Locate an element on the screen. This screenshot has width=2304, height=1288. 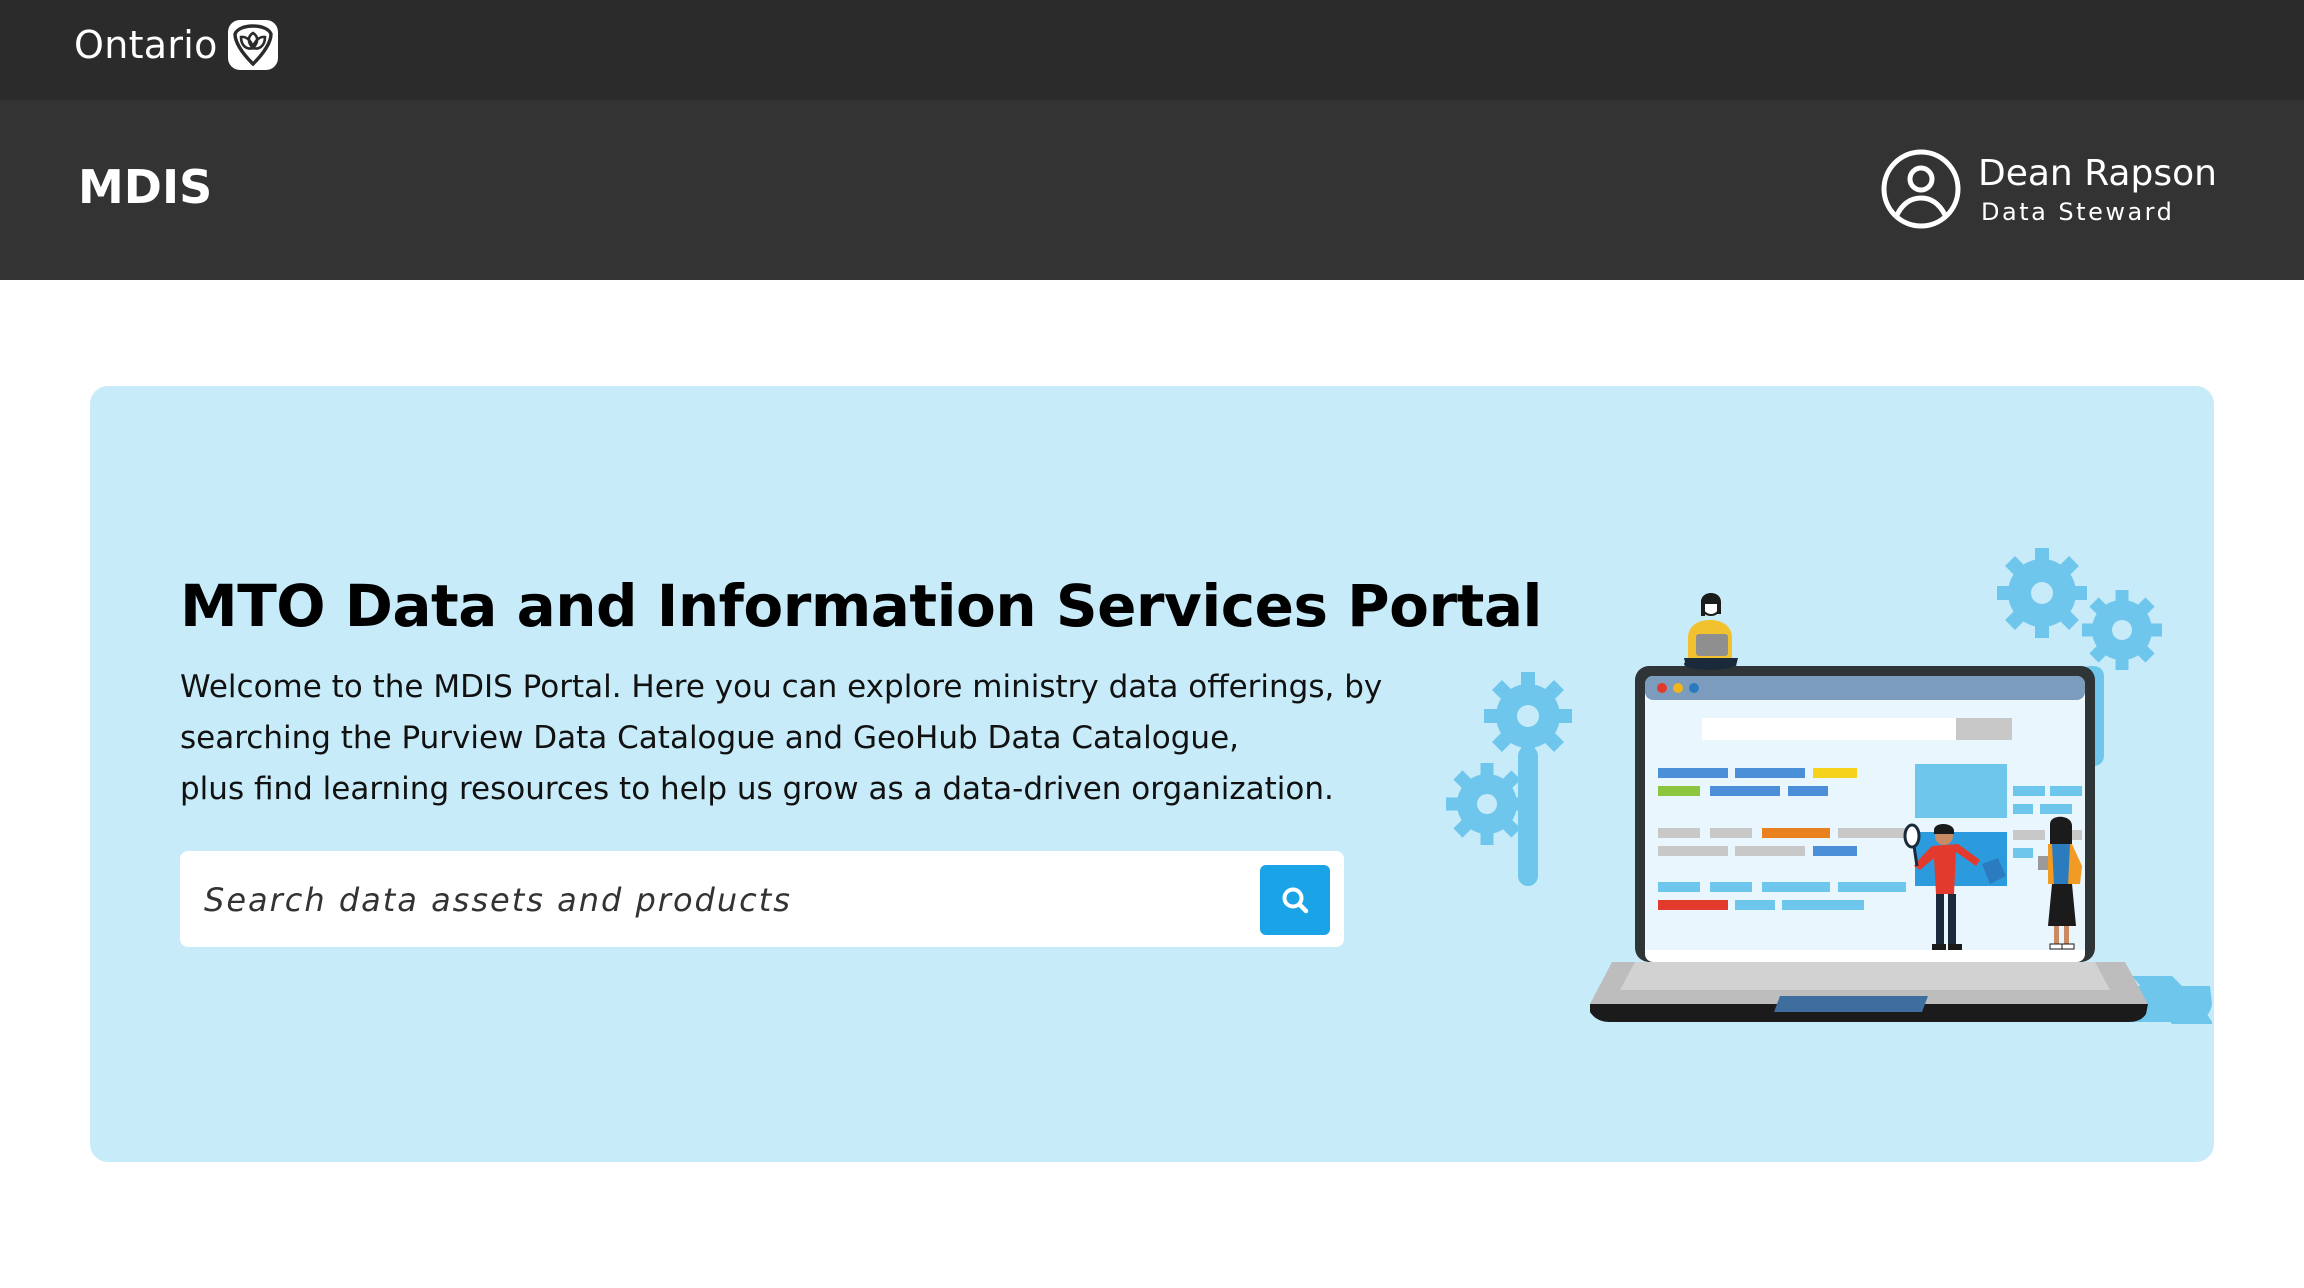
laptop-data-catalogue-illustration is located at coordinates (1829, 786).